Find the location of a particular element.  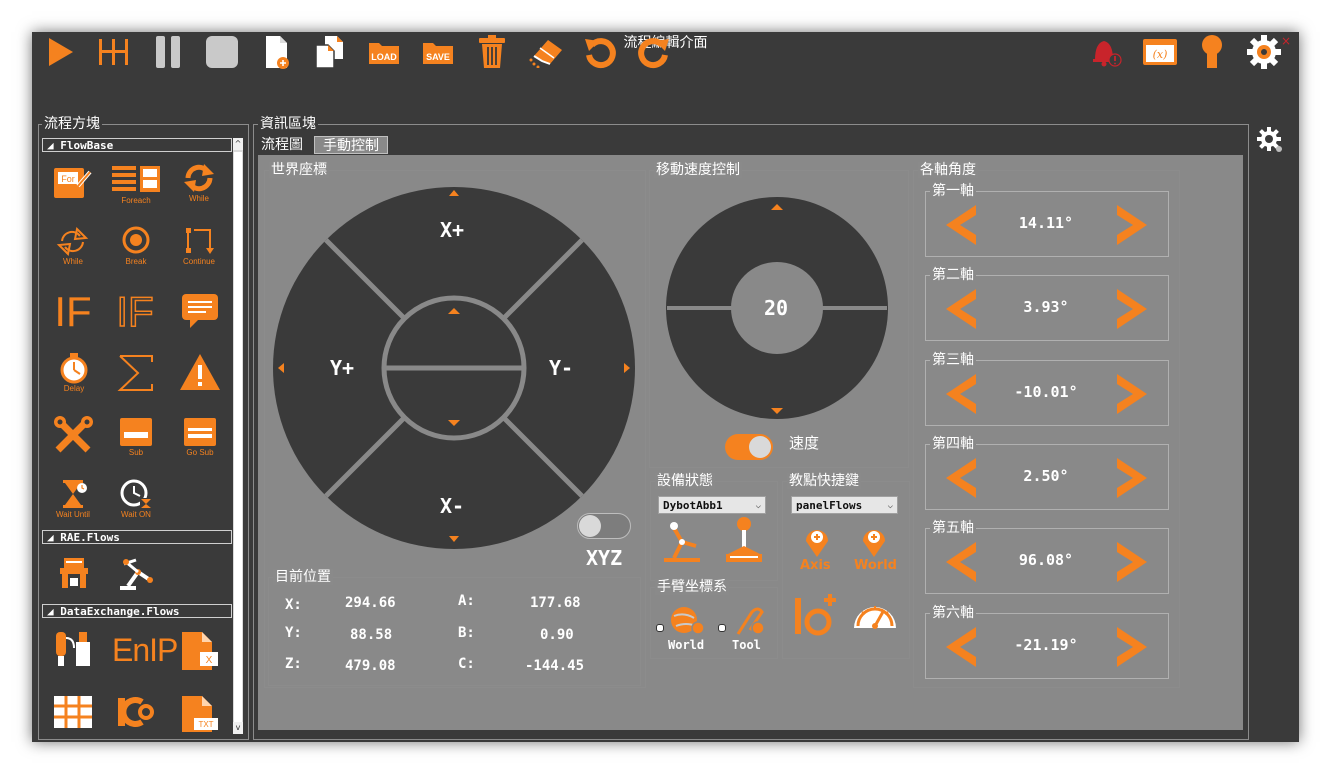

speed-toggle is located at coordinates (749, 447).